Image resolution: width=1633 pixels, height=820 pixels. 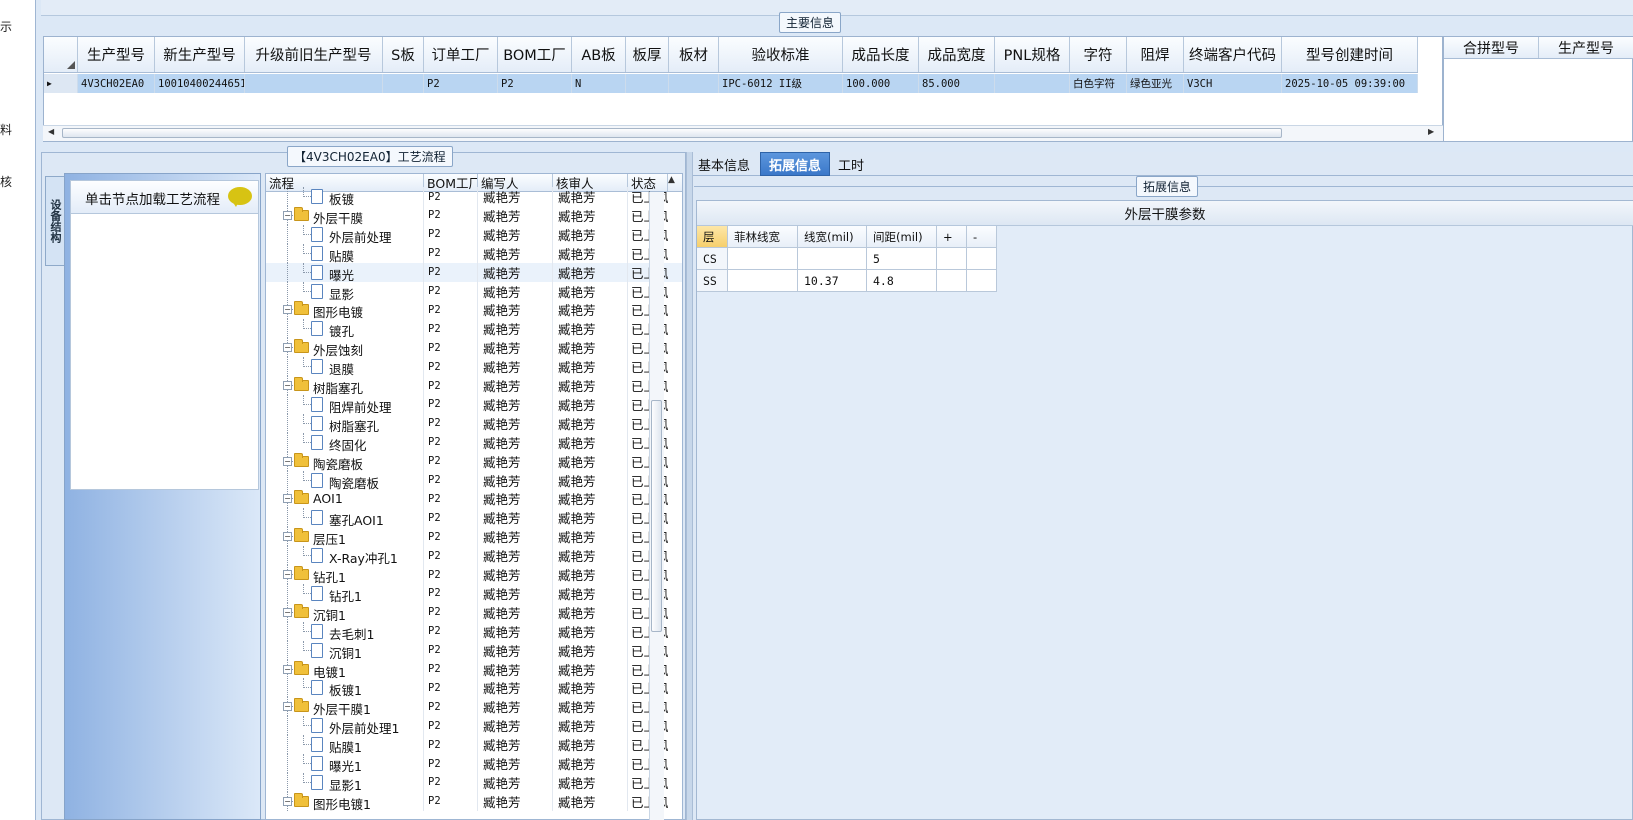 I want to click on tree-node: X-Ray冲孔1, so click(x=345, y=556).